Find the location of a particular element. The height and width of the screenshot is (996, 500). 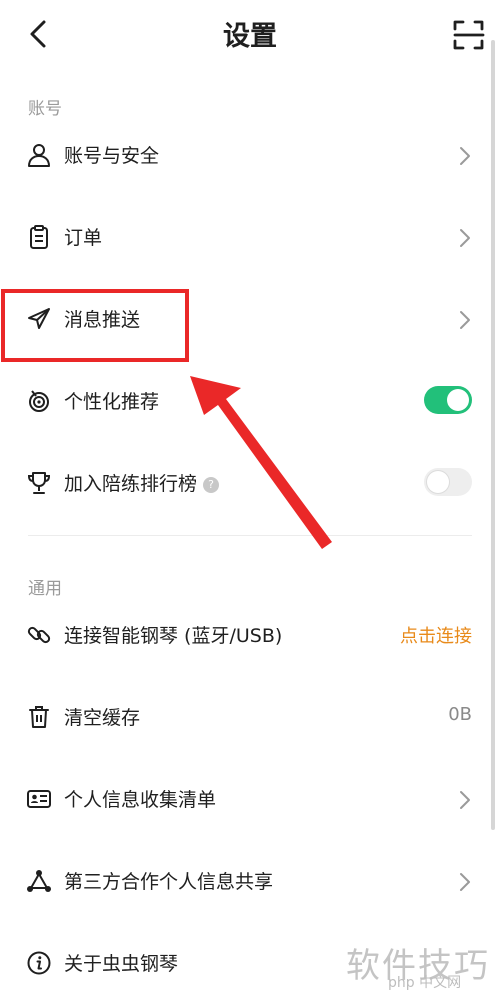

settings-row-label: 关于虫虫钢琴 is located at coordinates (121, 964).